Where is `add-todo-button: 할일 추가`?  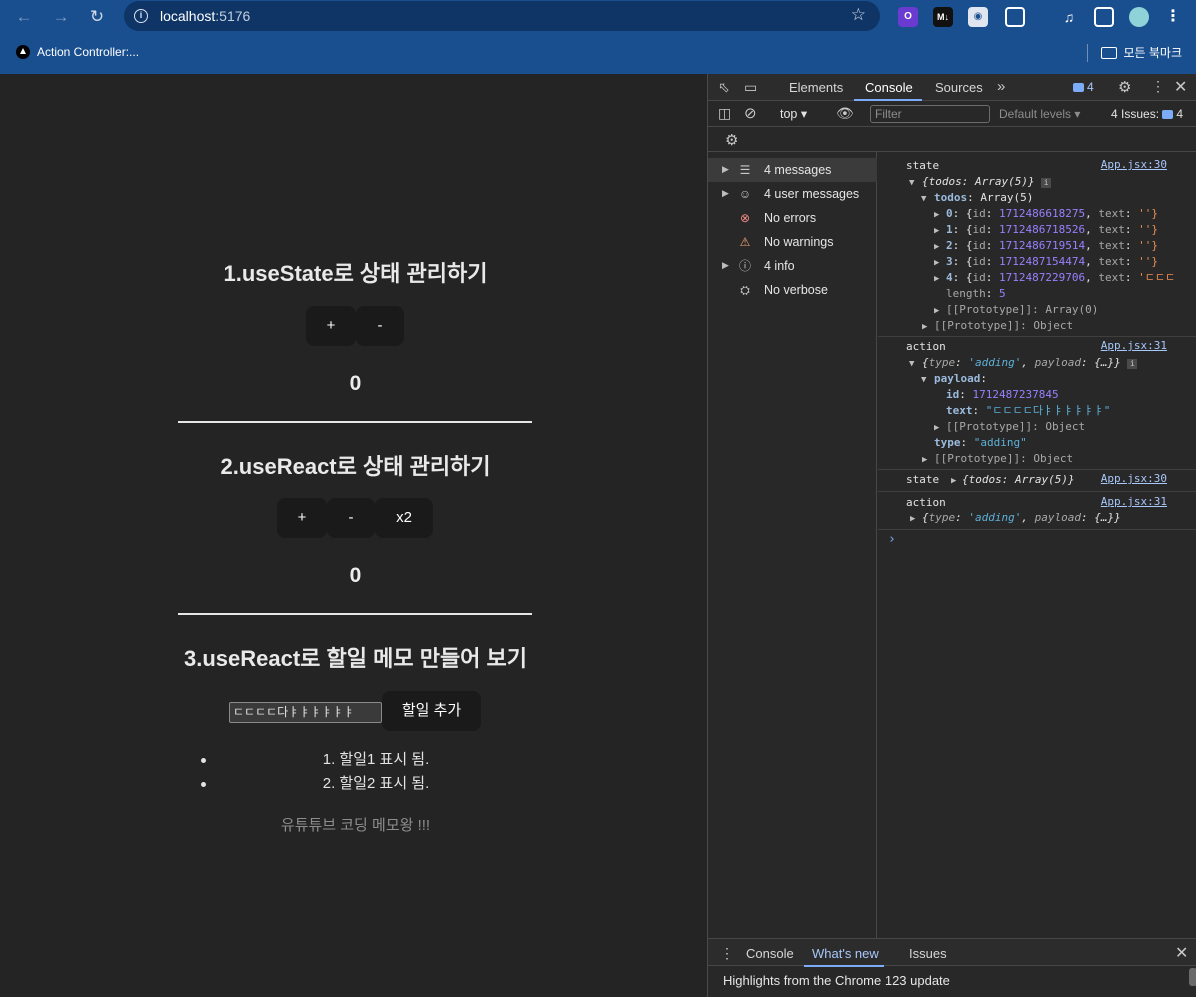
add-todo-button: 할일 추가 is located at coordinates (431, 711).